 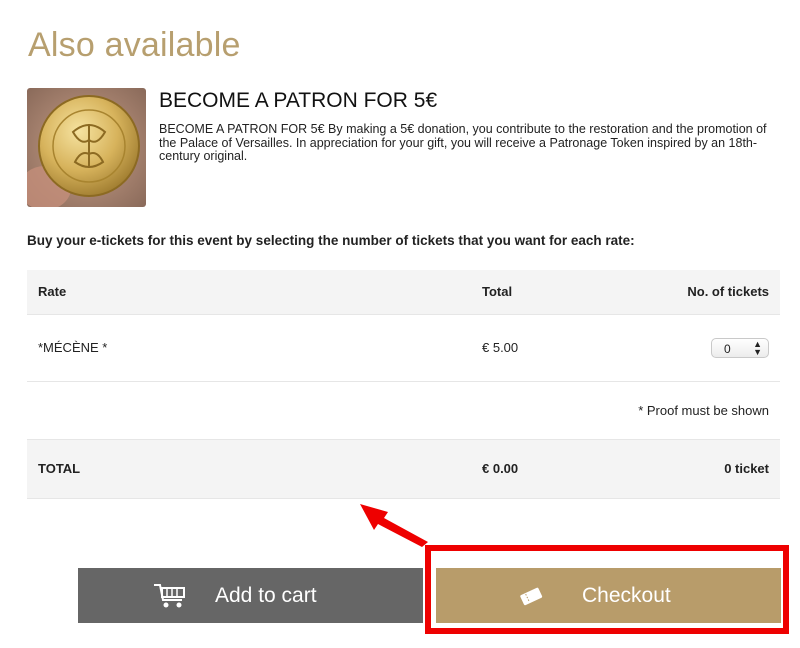 I want to click on total-row: TOTAL € 0.00 0 ticket, so click(x=403, y=469).